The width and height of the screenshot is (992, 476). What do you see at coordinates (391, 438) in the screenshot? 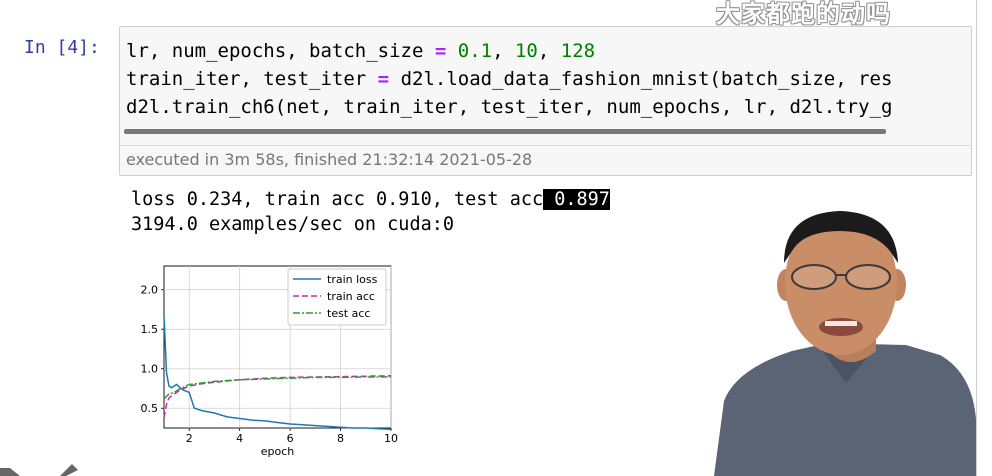
I see `x-tick-label: 10` at bounding box center [391, 438].